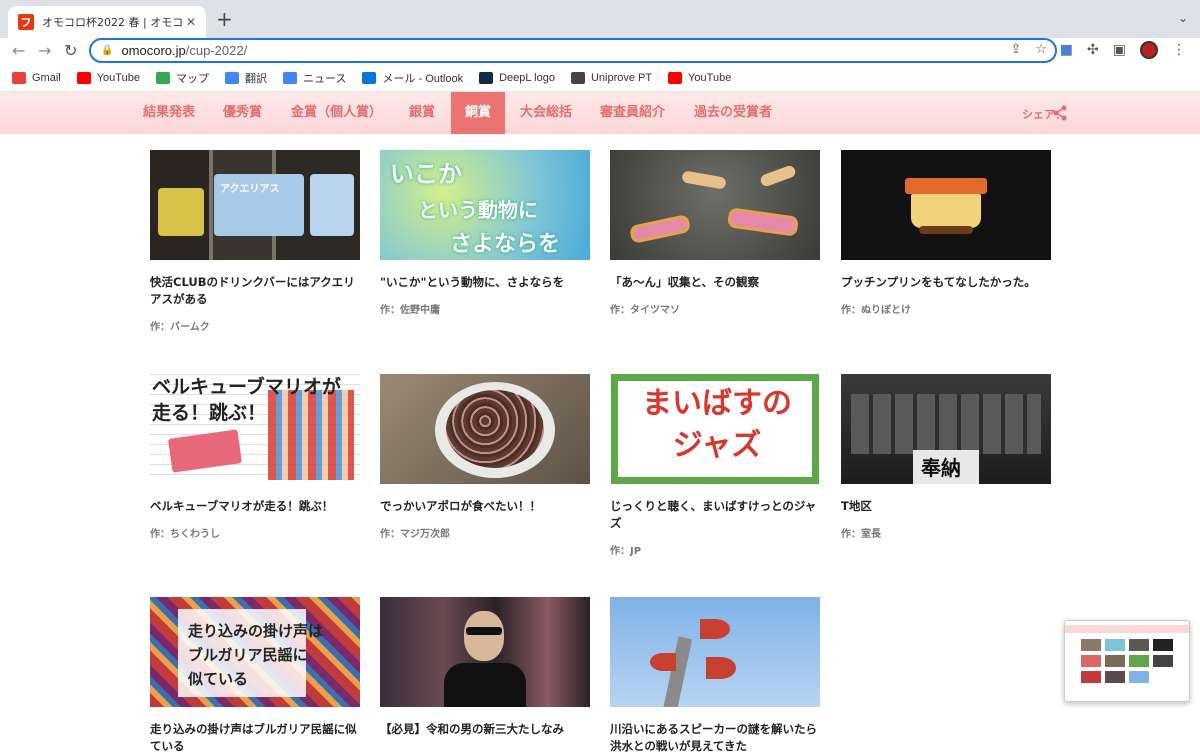  What do you see at coordinates (255, 78) in the screenshot?
I see `bookmark-label: 翻訳` at bounding box center [255, 78].